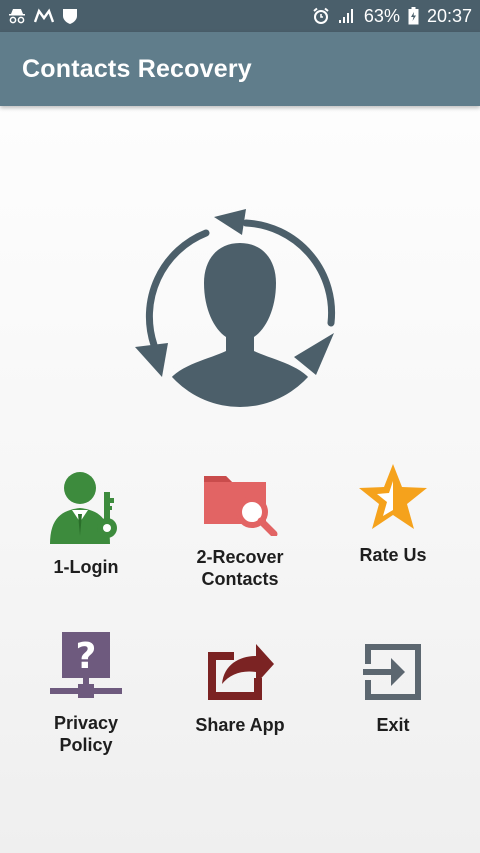  I want to click on rate-us-button: Rate Us, so click(393, 513).